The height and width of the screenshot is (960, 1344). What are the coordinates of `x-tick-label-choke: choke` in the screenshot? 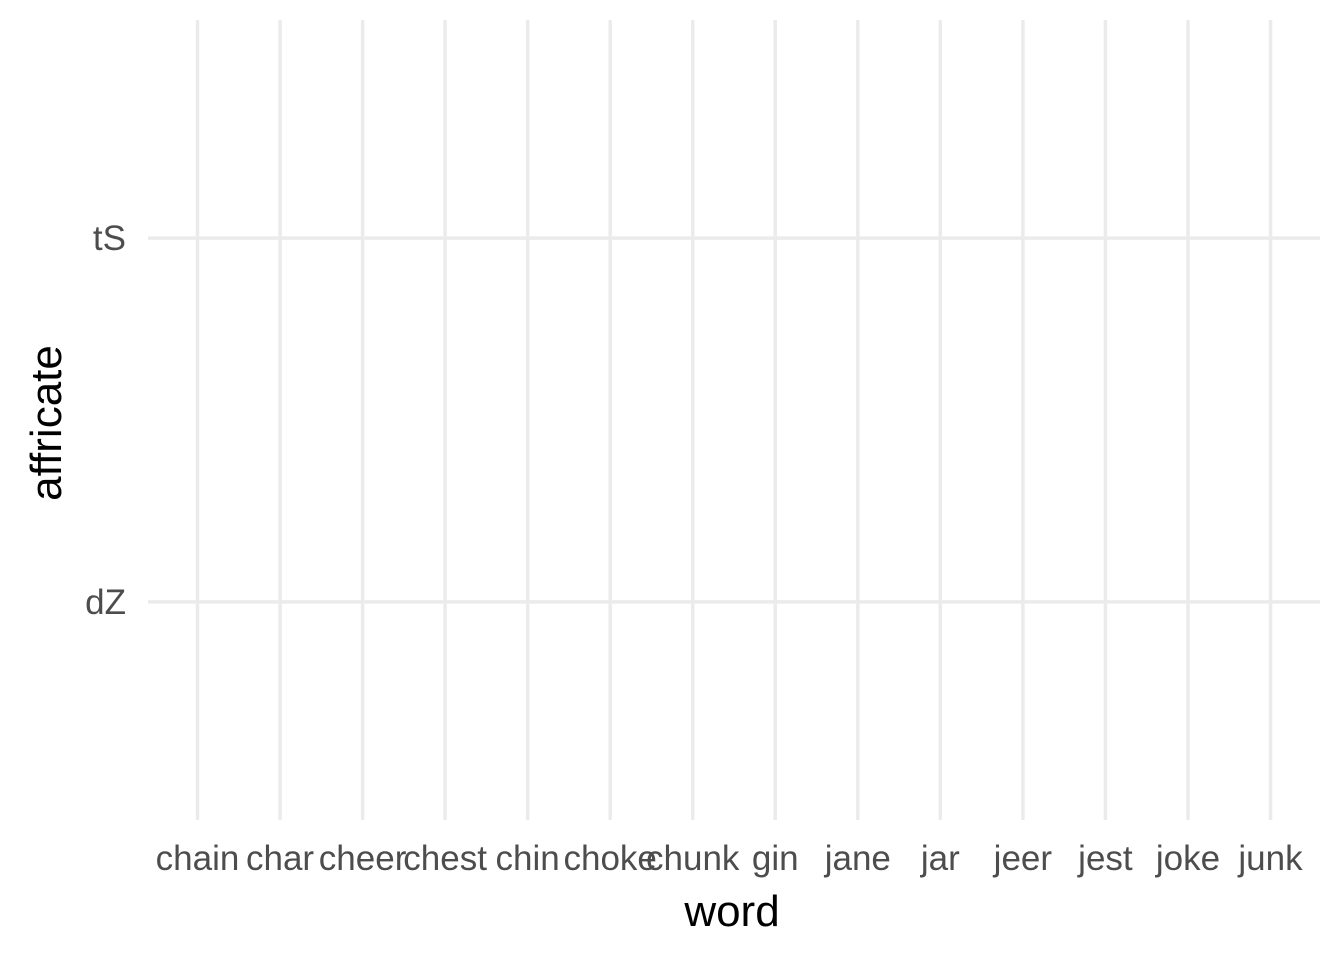 It's located at (609, 858).